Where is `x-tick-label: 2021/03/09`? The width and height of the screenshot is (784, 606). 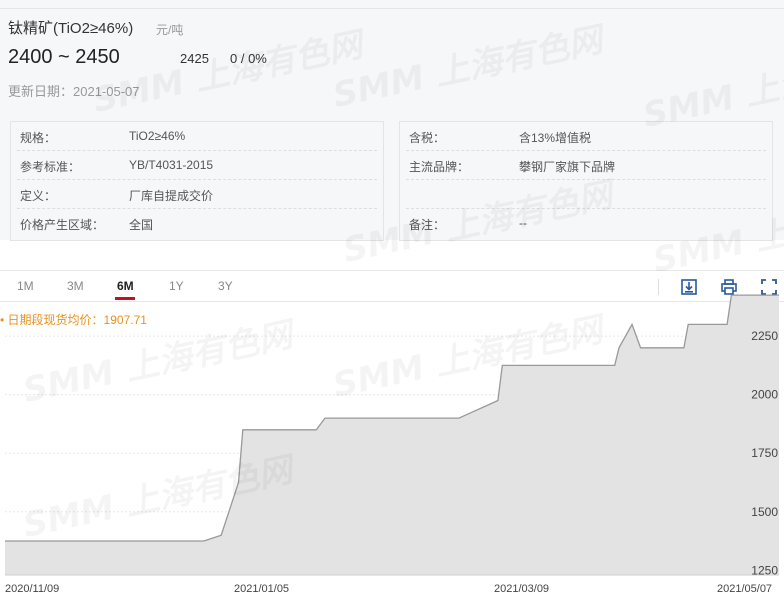
x-tick-label: 2021/03/09 is located at coordinates (522, 589).